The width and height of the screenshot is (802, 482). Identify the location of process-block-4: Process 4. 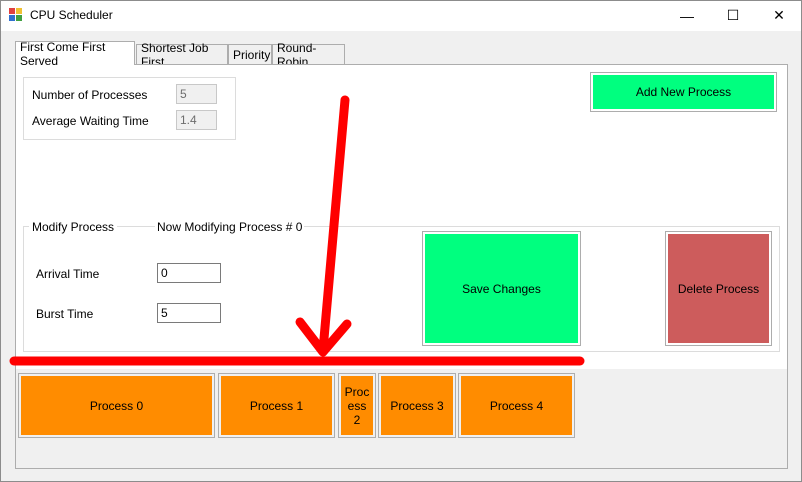
(516, 405).